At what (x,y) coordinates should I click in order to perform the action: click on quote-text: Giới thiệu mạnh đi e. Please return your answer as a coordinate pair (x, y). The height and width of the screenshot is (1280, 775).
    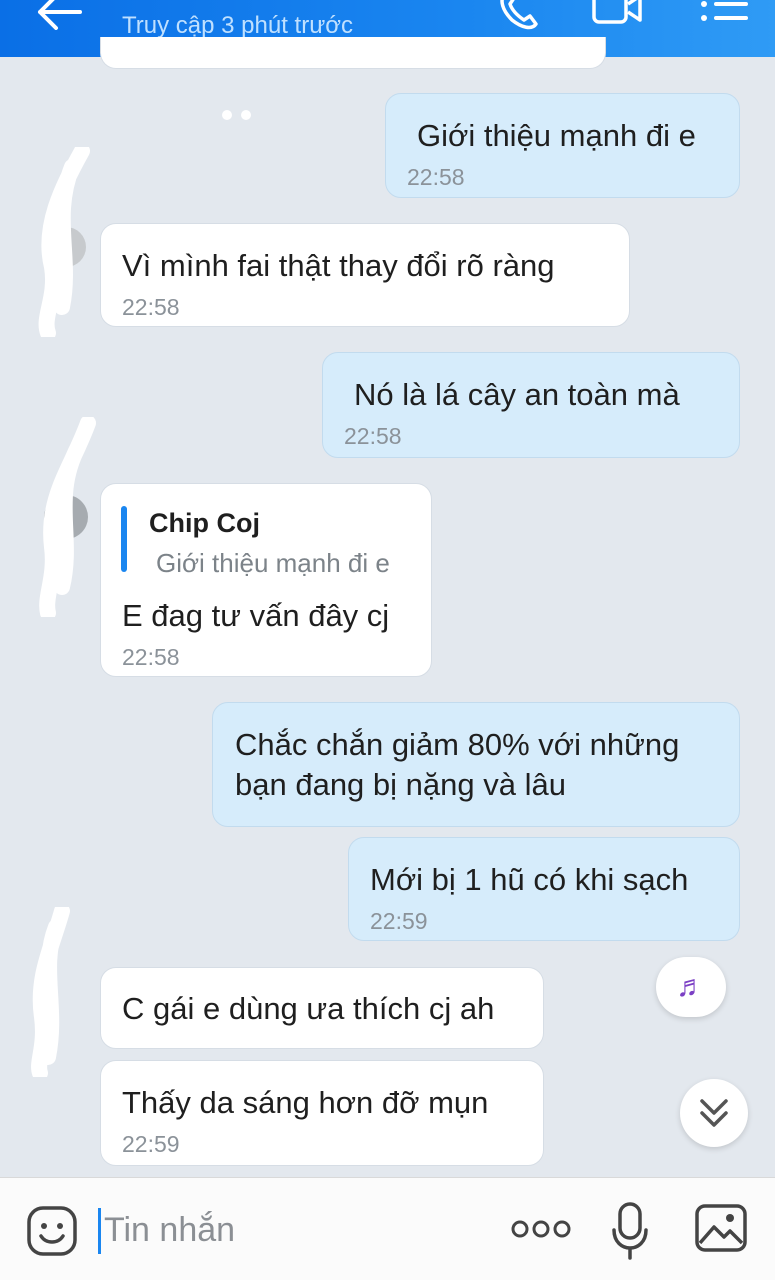
    Looking at the image, I should click on (273, 563).